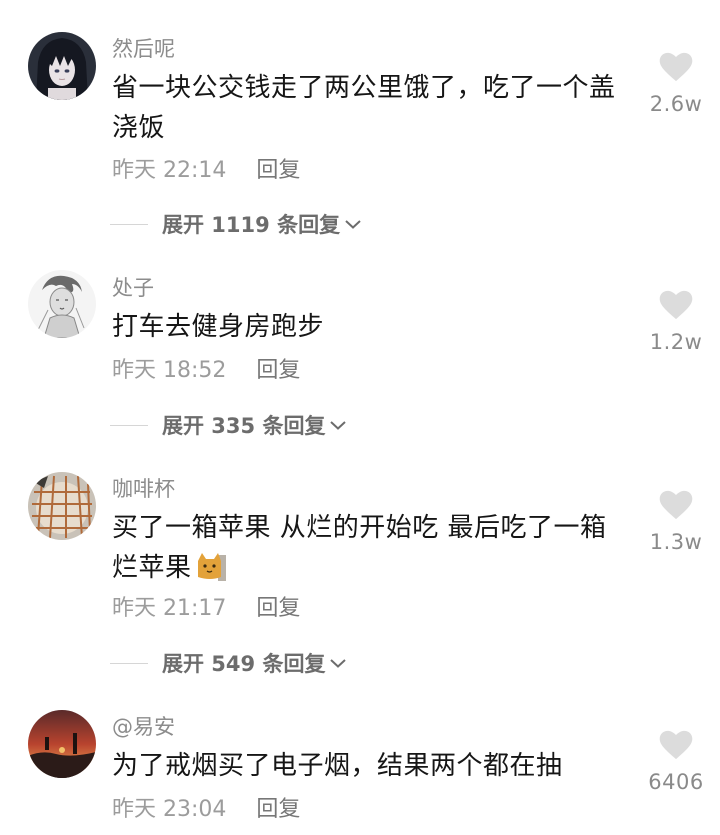  What do you see at coordinates (364, 108) in the screenshot?
I see `comment-text: 省一块公交钱走了两公里饿了，吃了一个盖浇饭` at bounding box center [364, 108].